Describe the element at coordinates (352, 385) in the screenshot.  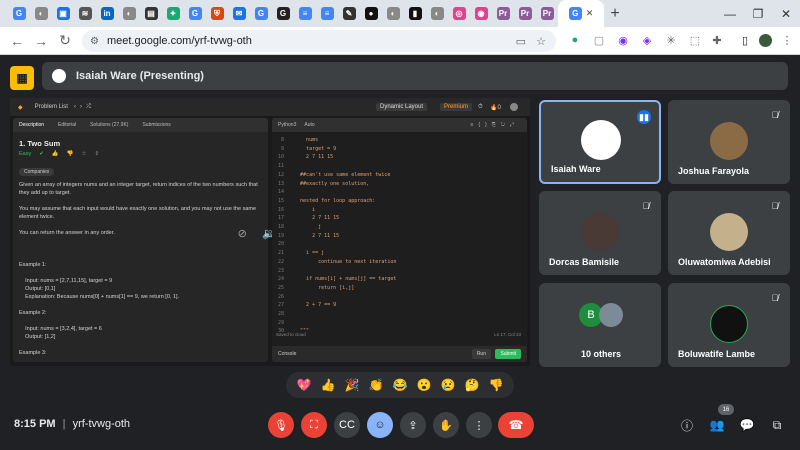
I see `reaction-emoji: 🎉` at that location.